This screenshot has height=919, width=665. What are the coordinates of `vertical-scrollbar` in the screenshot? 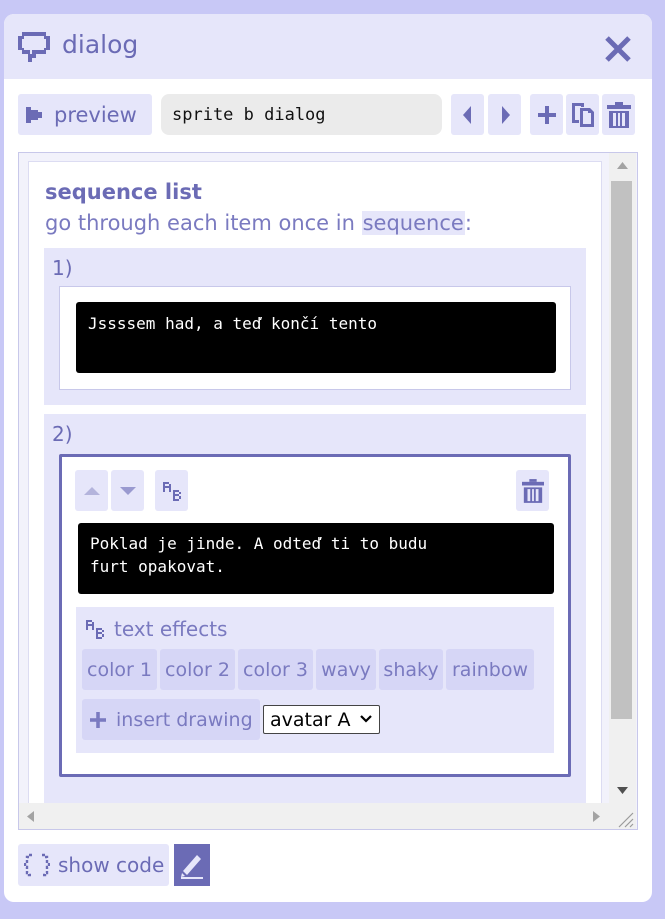 It's located at (622, 478).